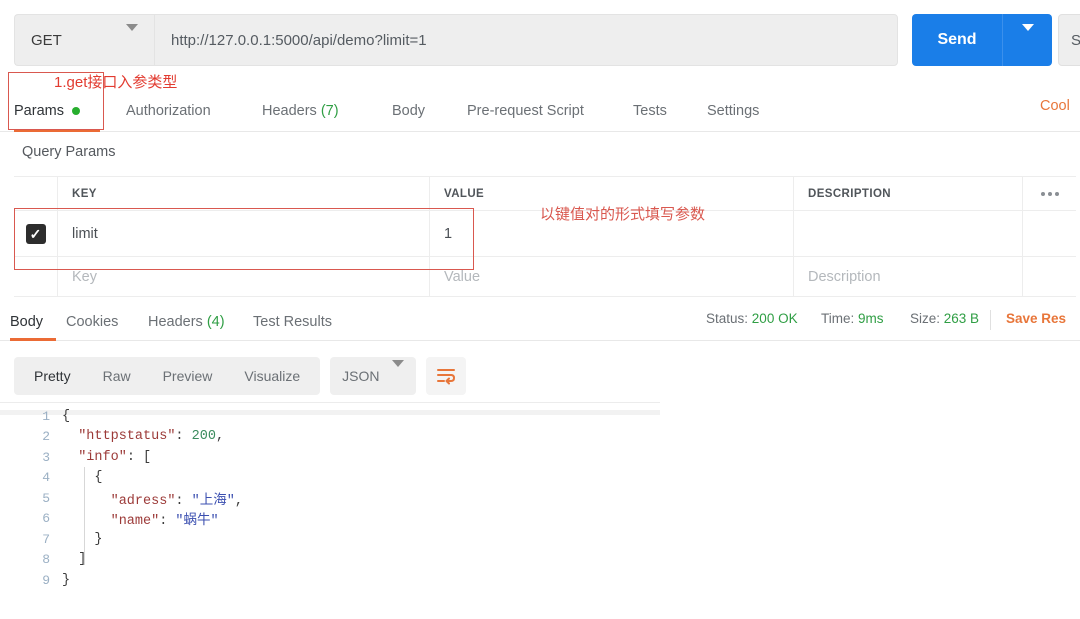 The width and height of the screenshot is (1080, 619). What do you see at coordinates (350, 478) in the screenshot?
I see `code-line: 4 {` at bounding box center [350, 478].